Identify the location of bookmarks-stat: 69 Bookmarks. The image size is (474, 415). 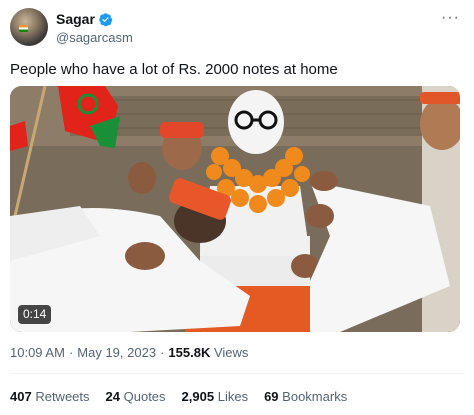
(305, 397).